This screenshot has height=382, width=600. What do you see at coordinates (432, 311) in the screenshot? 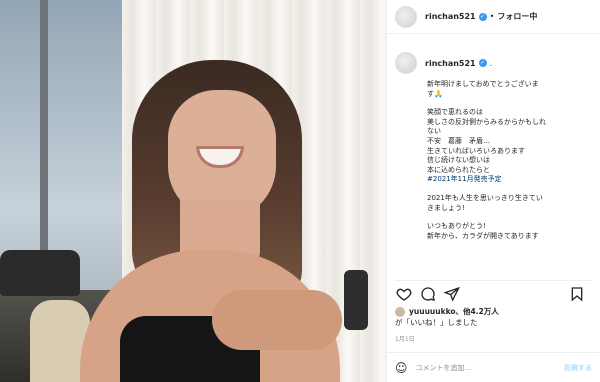
I see `liker-username: yuuuuukko` at bounding box center [432, 311].